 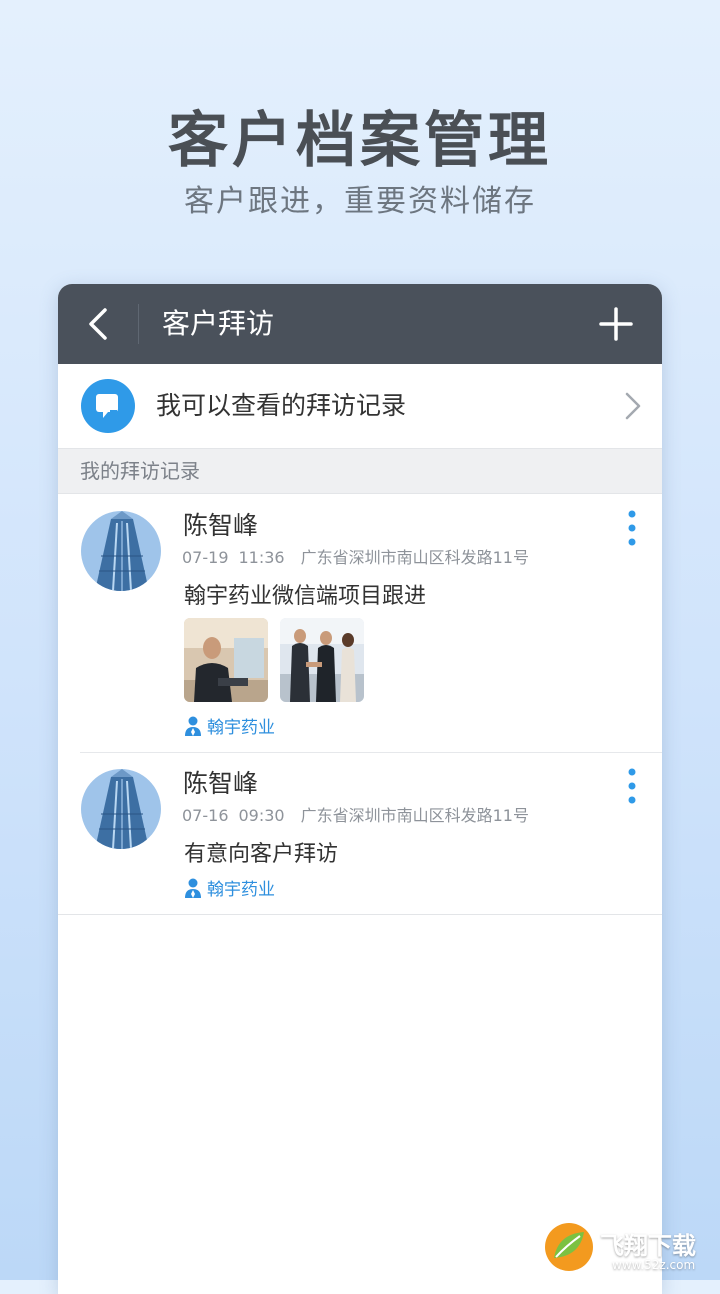 What do you see at coordinates (633, 406) in the screenshot?
I see `chevron-right-icon` at bounding box center [633, 406].